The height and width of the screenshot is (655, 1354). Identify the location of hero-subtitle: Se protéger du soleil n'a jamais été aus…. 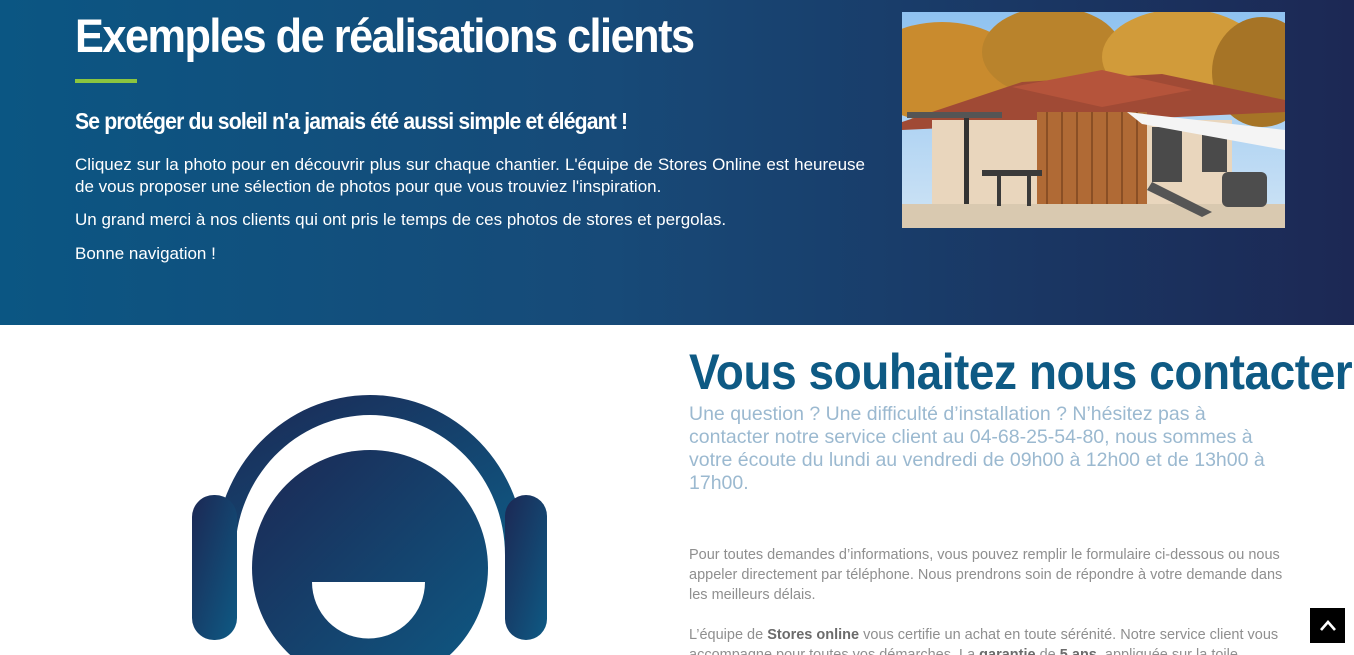
(351, 121).